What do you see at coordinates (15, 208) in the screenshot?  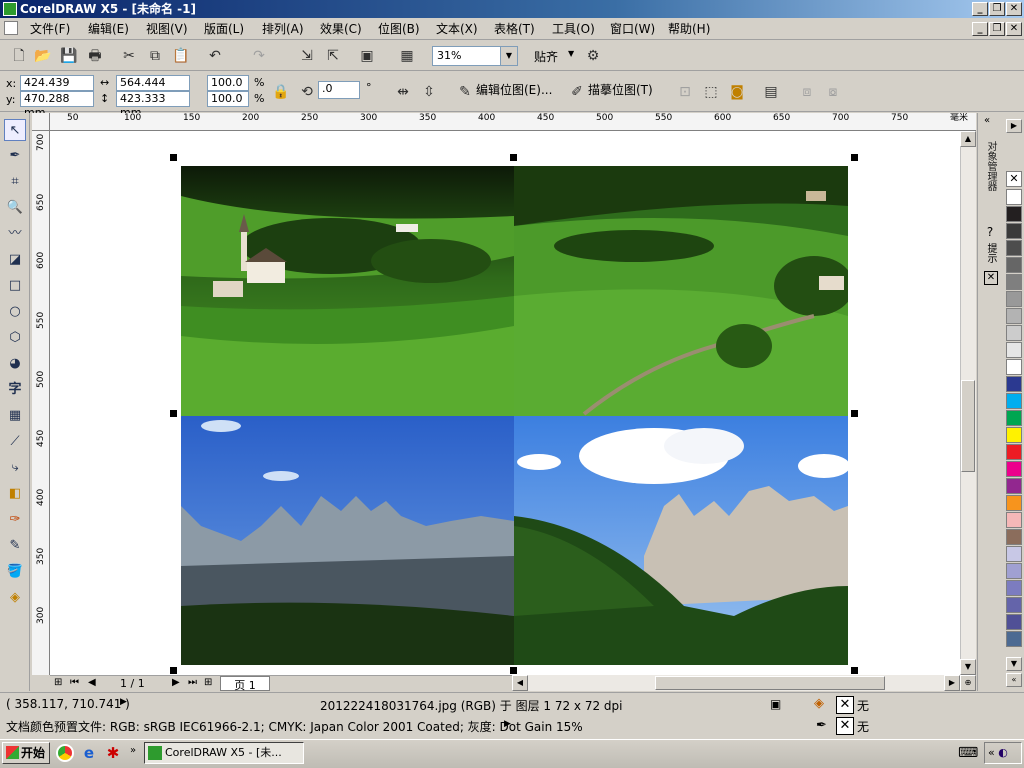 I see `zoom-tool-icon: 🔍` at bounding box center [15, 208].